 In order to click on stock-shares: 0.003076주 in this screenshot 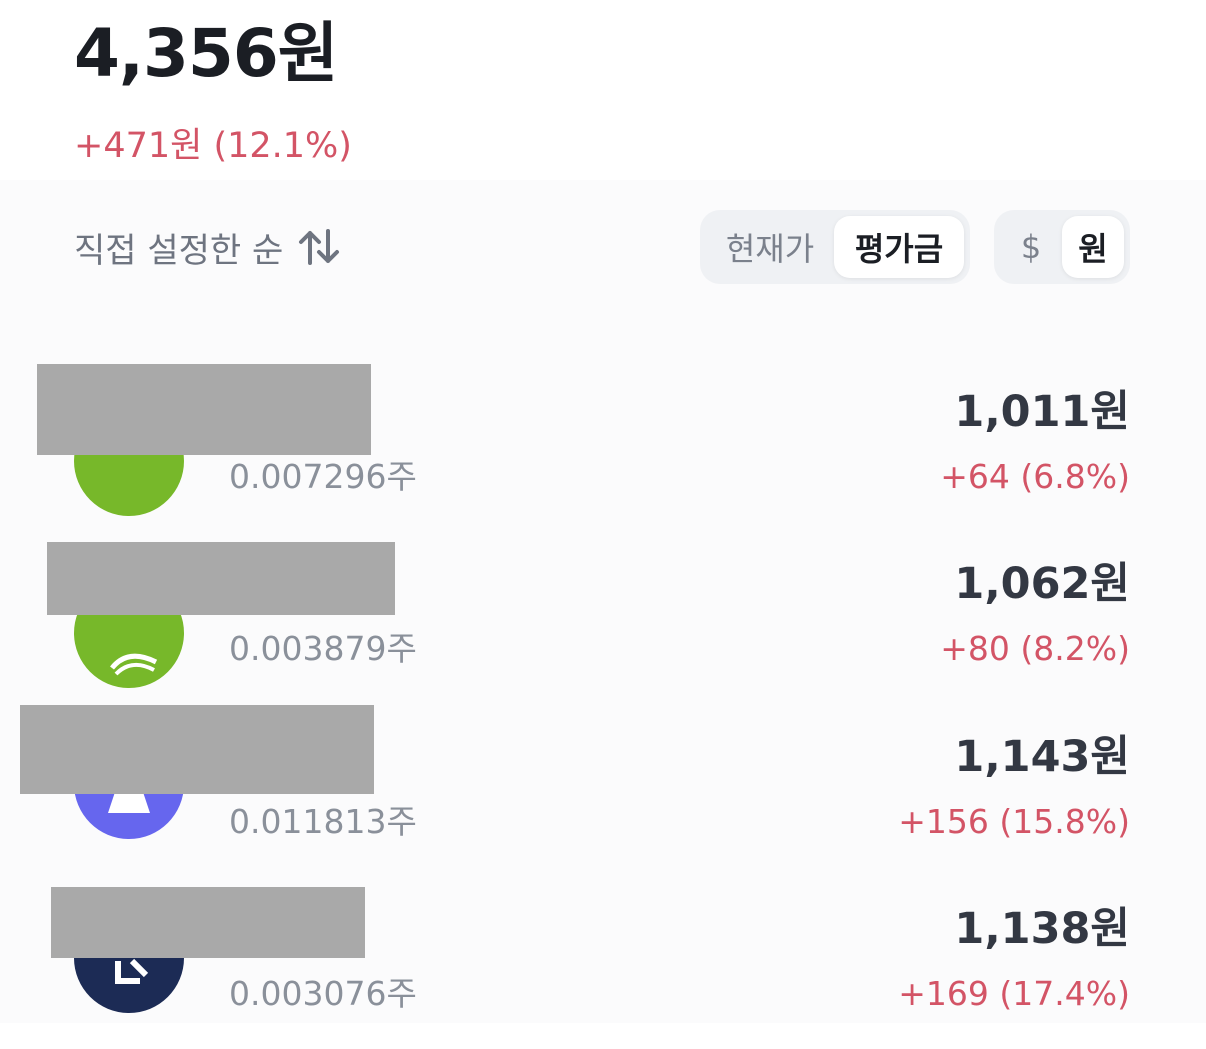, I will do `click(323, 993)`.